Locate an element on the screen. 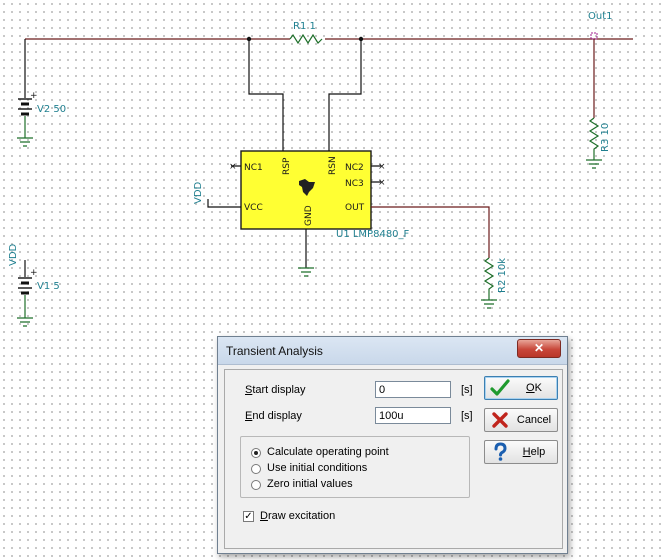  r1-label: R1 1 is located at coordinates (304, 26).